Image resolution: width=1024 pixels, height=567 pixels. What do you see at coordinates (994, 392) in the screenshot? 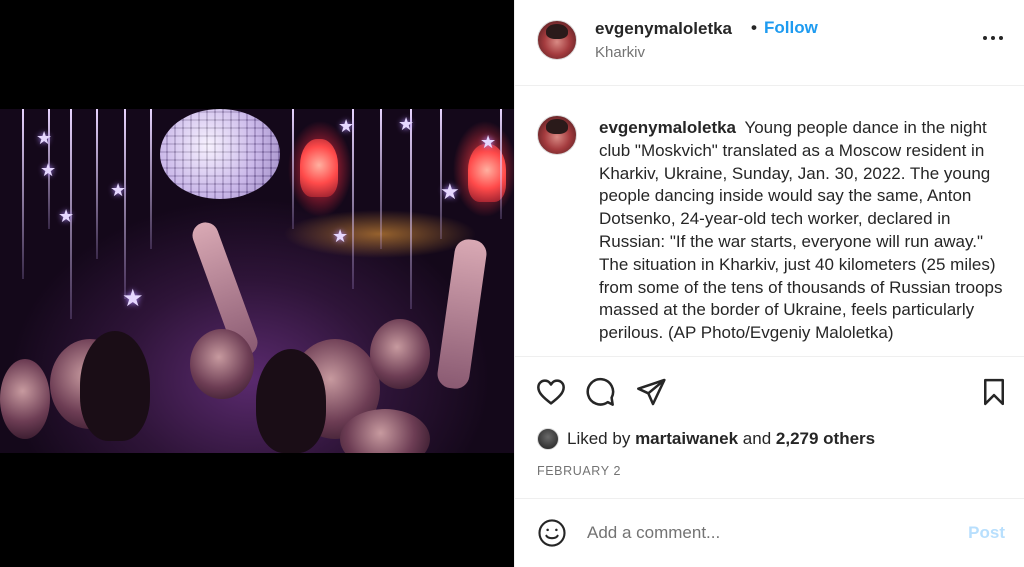
I see `bookmark-icon` at bounding box center [994, 392].